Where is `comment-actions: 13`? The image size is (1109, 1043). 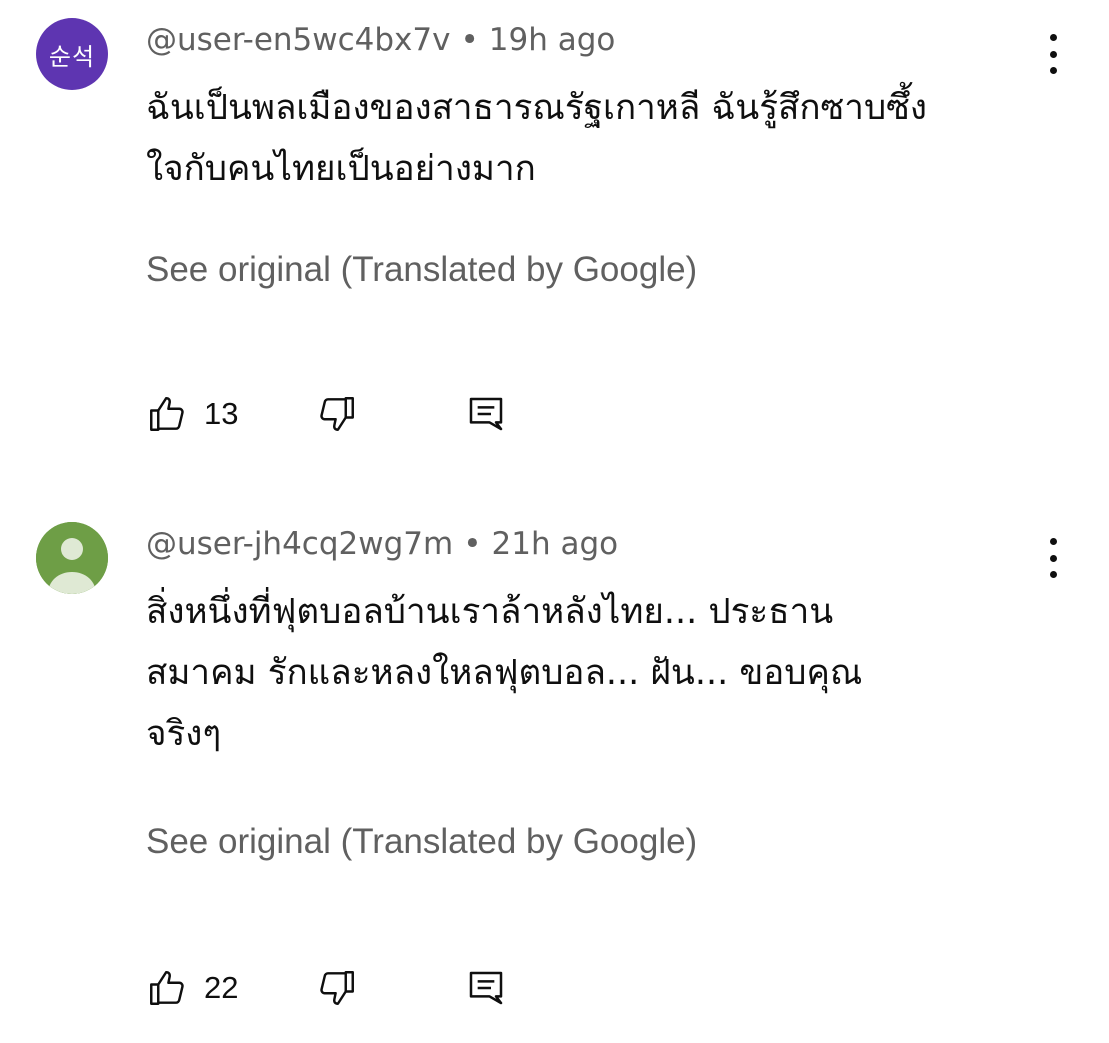 comment-actions: 13 is located at coordinates (346, 414).